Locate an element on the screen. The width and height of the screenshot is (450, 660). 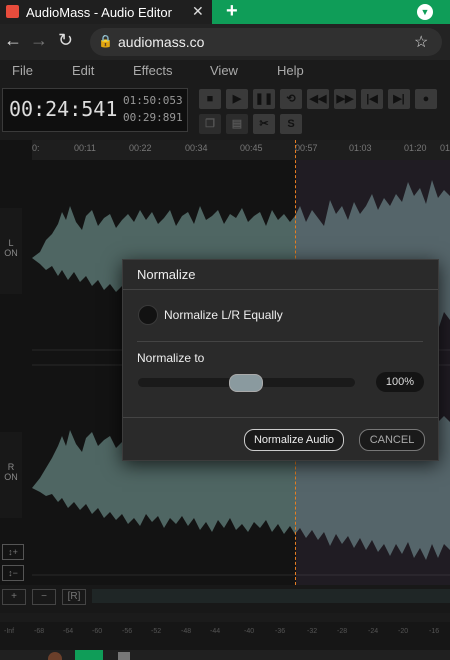
favicon-icon is located at coordinates (12, 11).